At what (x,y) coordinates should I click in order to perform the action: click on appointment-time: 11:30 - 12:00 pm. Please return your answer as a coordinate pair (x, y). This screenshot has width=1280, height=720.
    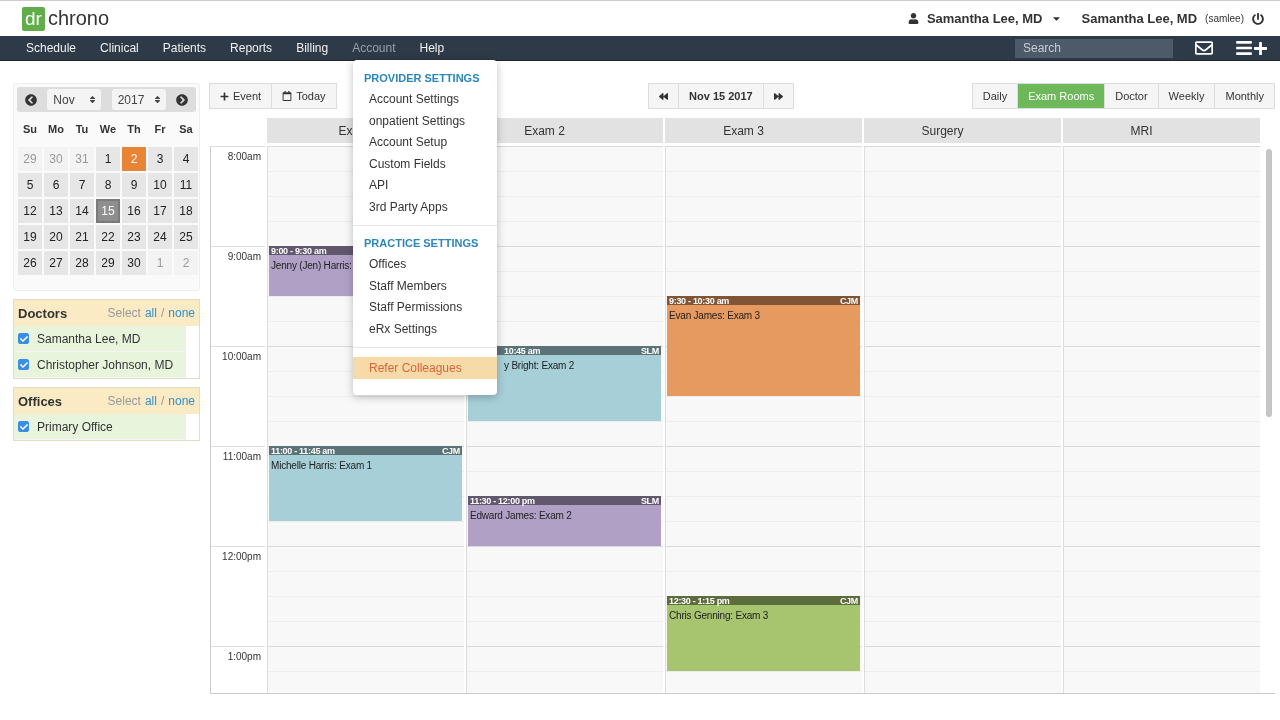
    Looking at the image, I should click on (502, 501).